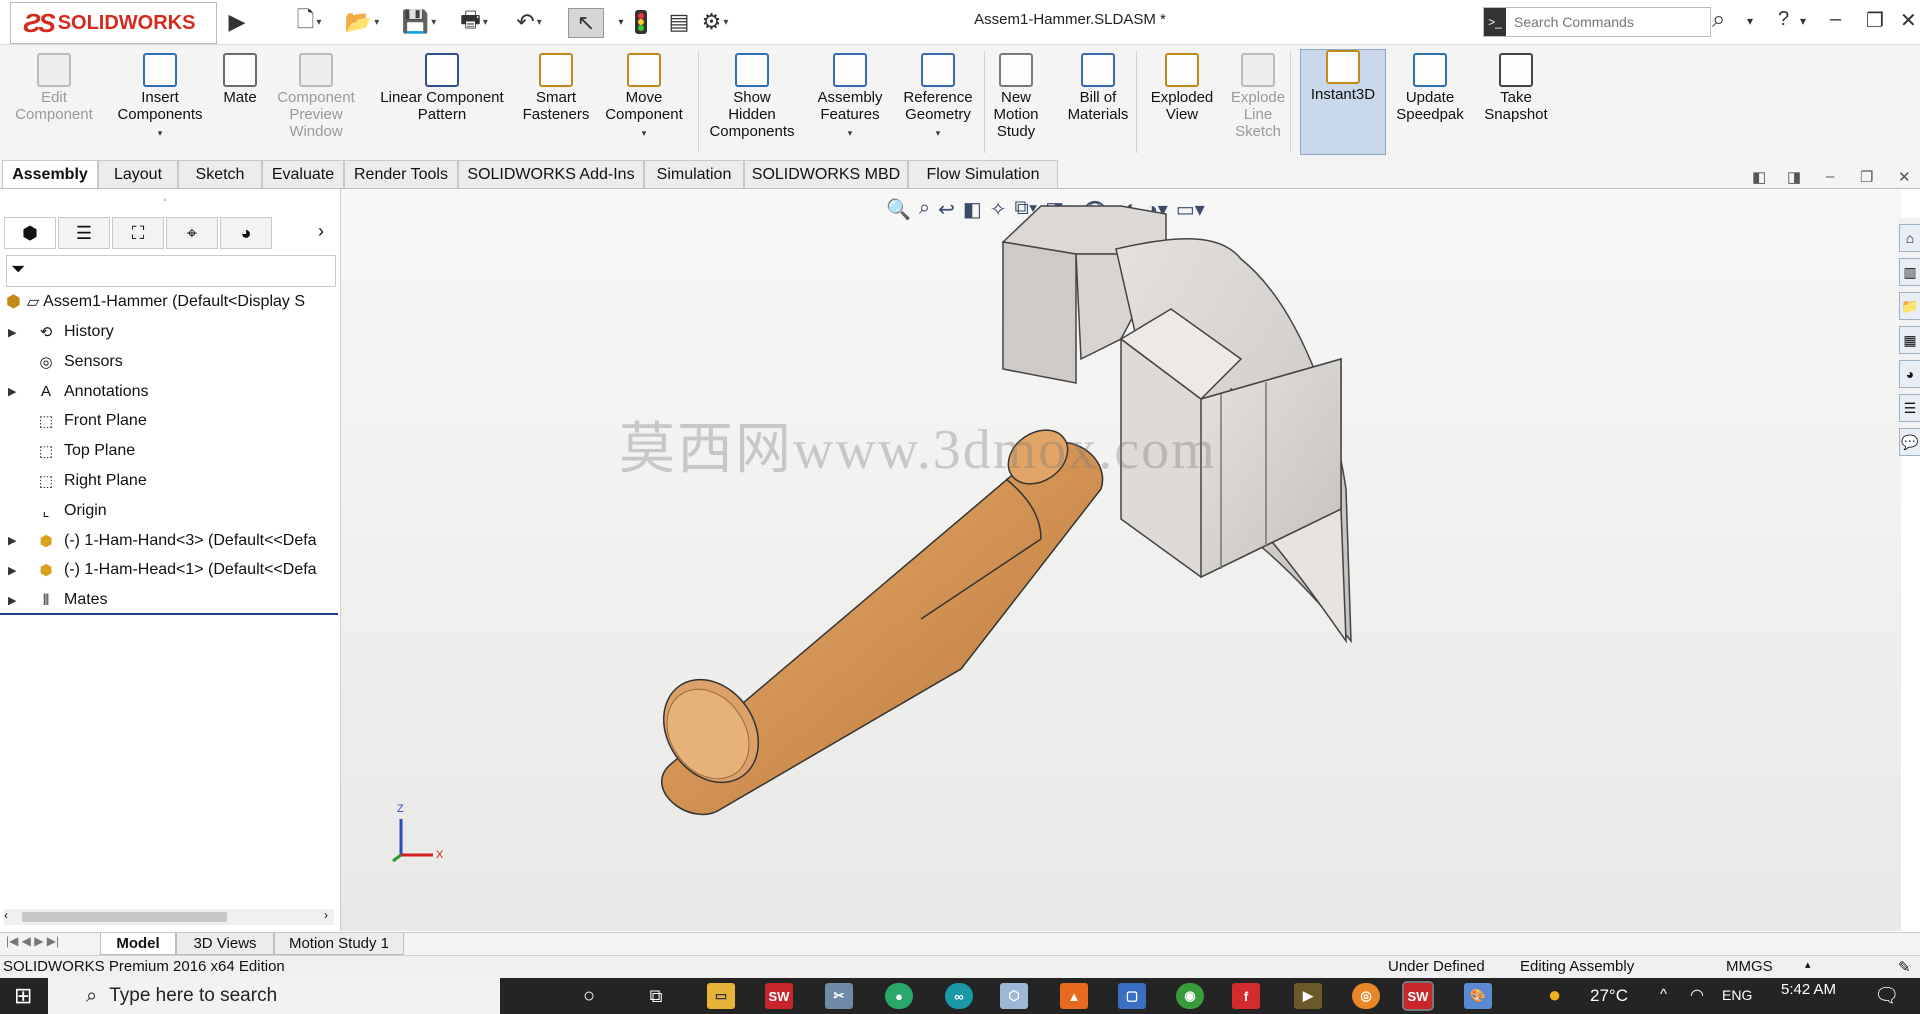 Image resolution: width=1920 pixels, height=1014 pixels. What do you see at coordinates (850, 97) in the screenshot?
I see `assembly-features-button: Assembly Features ▾` at bounding box center [850, 97].